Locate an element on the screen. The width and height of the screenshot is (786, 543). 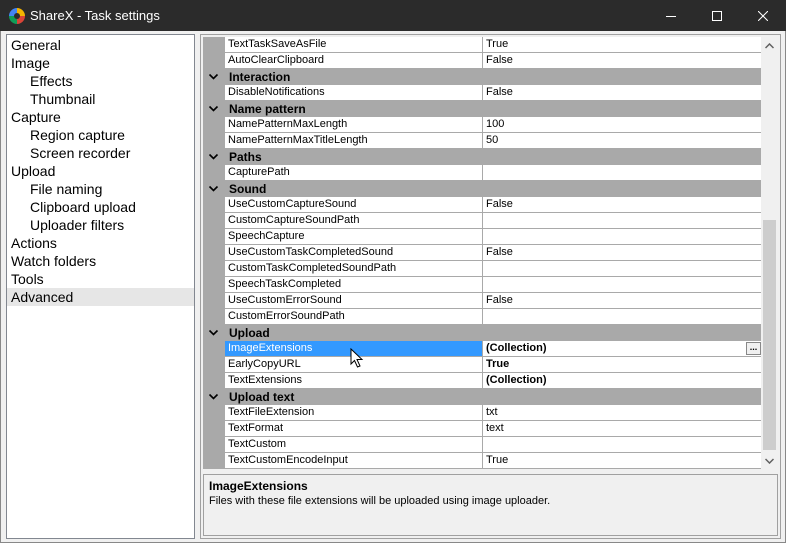
property-row: UseCustomTaskCompletedSound False is located at coordinates (483, 253).